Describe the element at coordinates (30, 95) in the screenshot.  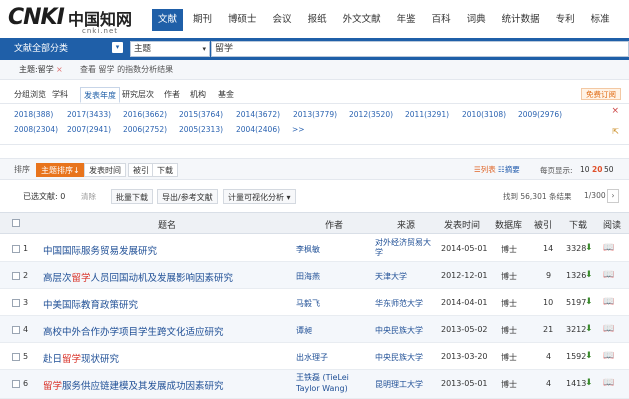
I see `group-tab: 分组浏览` at that location.